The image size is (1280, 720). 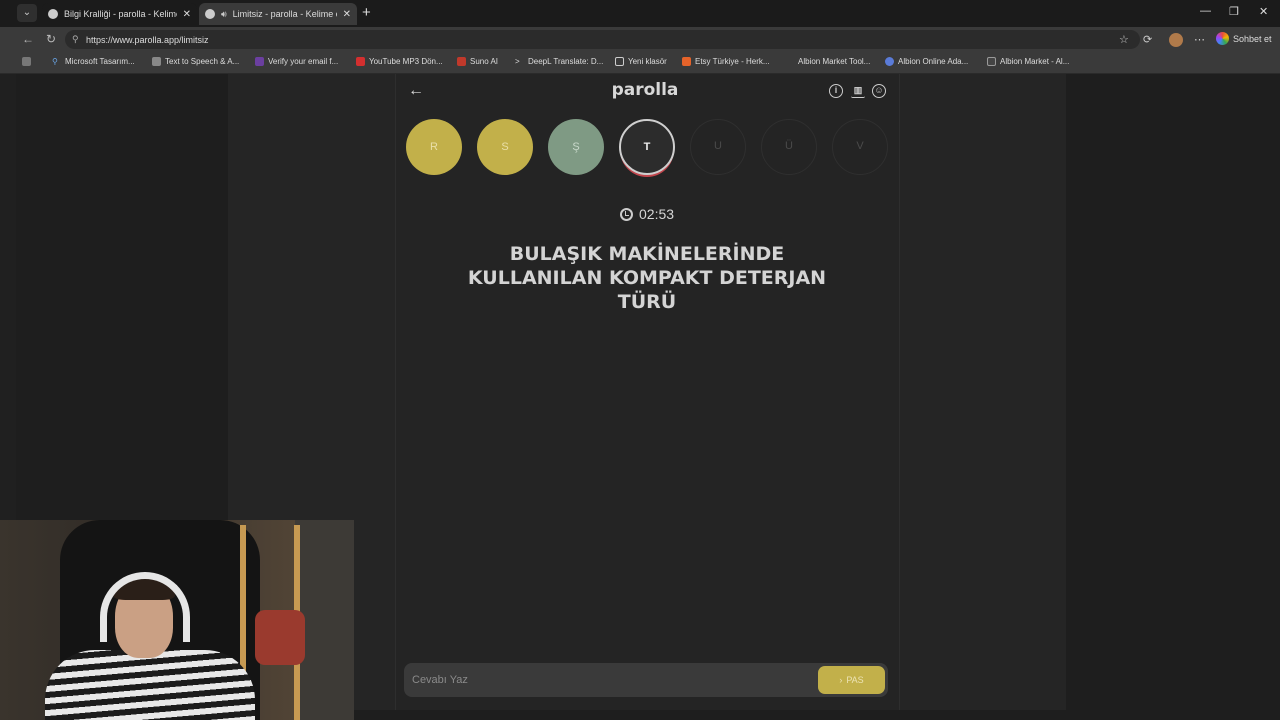 I want to click on bookmarks-menu-icon, so click(x=26, y=61).